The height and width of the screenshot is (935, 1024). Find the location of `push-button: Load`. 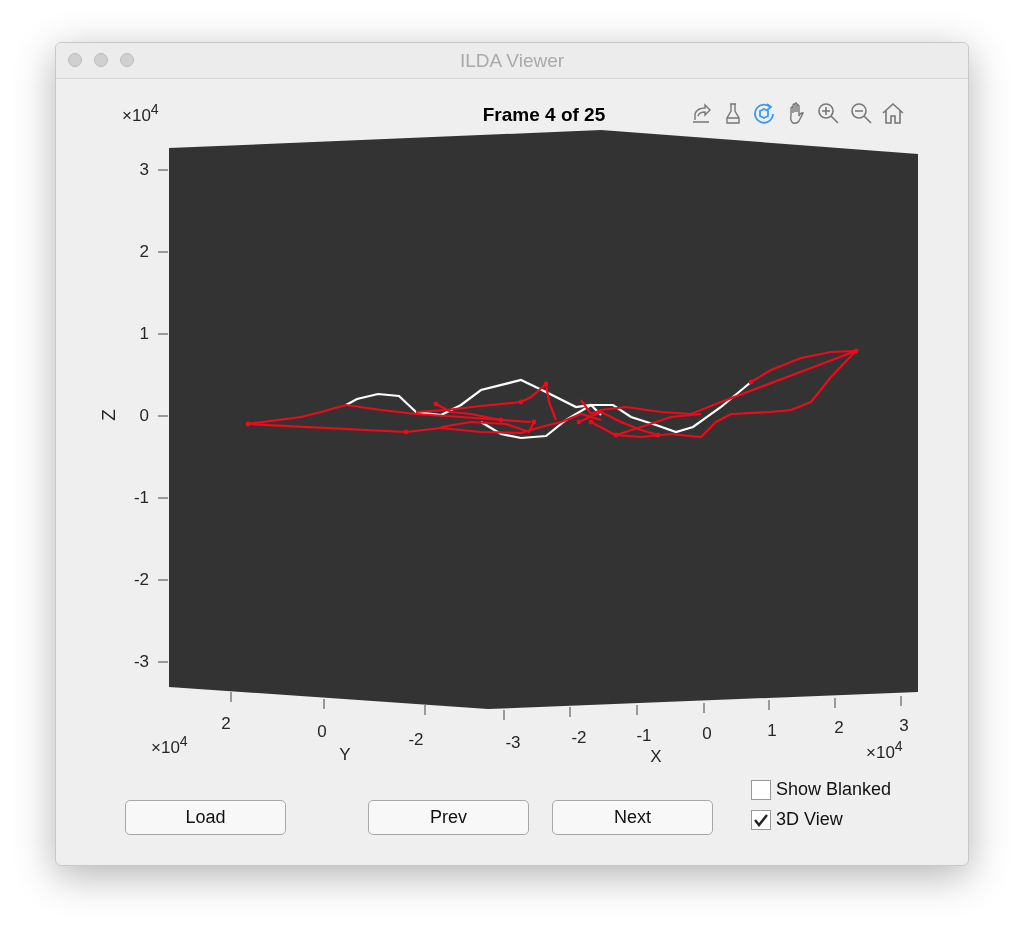

push-button: Load is located at coordinates (205, 817).